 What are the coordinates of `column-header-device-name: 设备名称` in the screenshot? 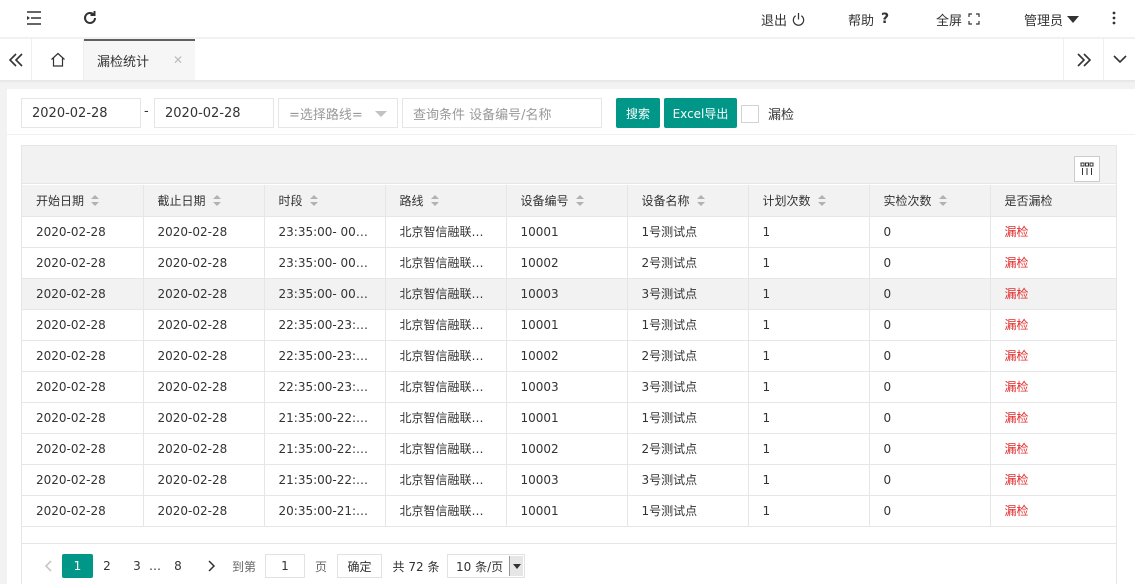 It's located at (688, 201).